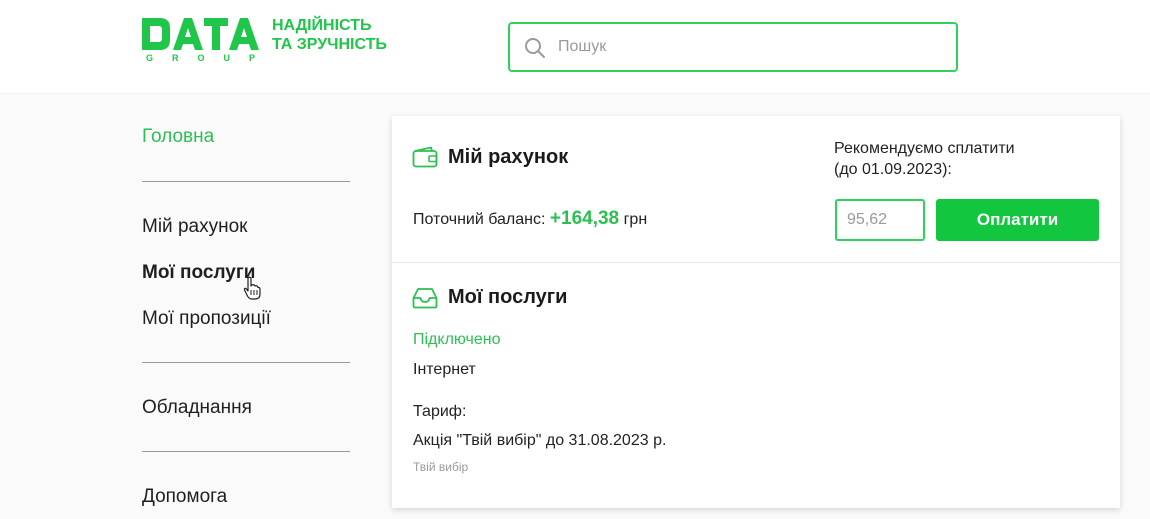  Describe the element at coordinates (1017, 220) in the screenshot. I see `pay-button: Оплатити` at that location.